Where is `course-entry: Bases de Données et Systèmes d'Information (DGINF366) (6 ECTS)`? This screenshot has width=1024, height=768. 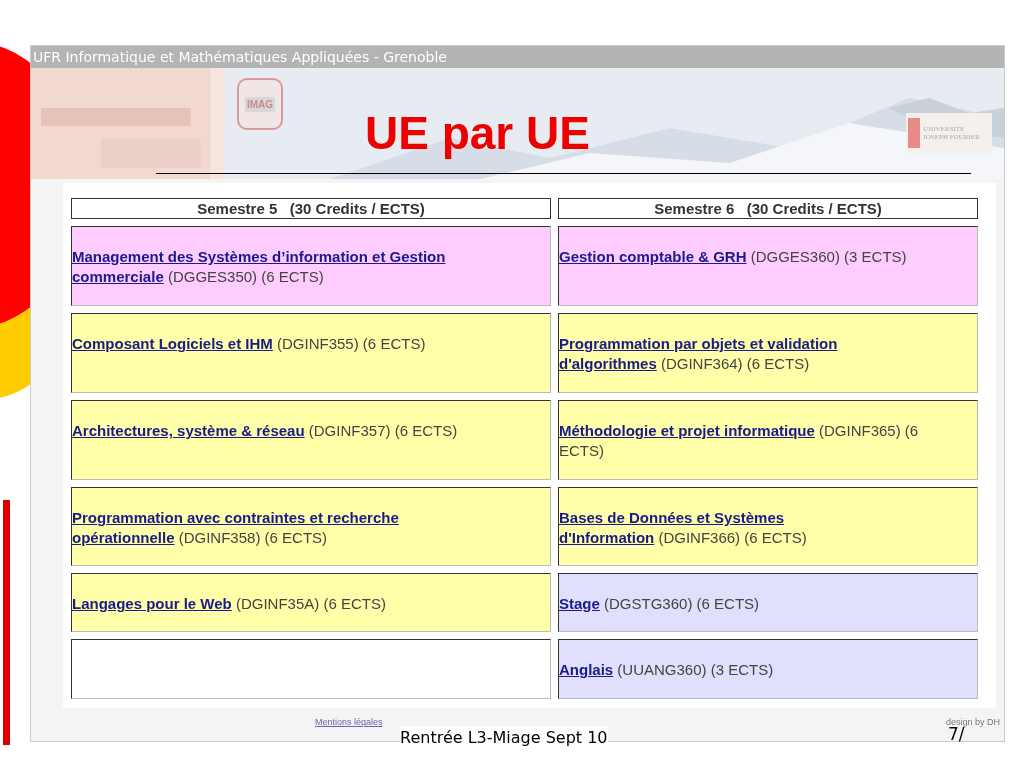 course-entry: Bases de Données et Systèmes d'Information (DGINF366) (6 ECTS) is located at coordinates (768, 528).